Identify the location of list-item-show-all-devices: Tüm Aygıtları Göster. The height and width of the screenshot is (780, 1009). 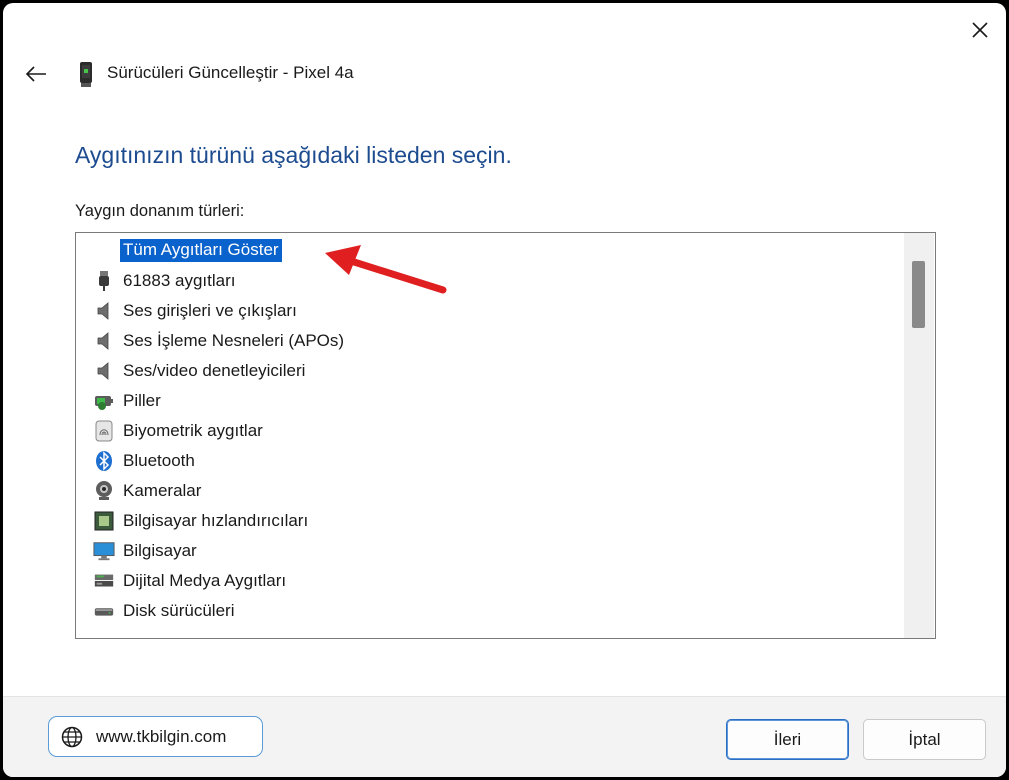
(486, 251).